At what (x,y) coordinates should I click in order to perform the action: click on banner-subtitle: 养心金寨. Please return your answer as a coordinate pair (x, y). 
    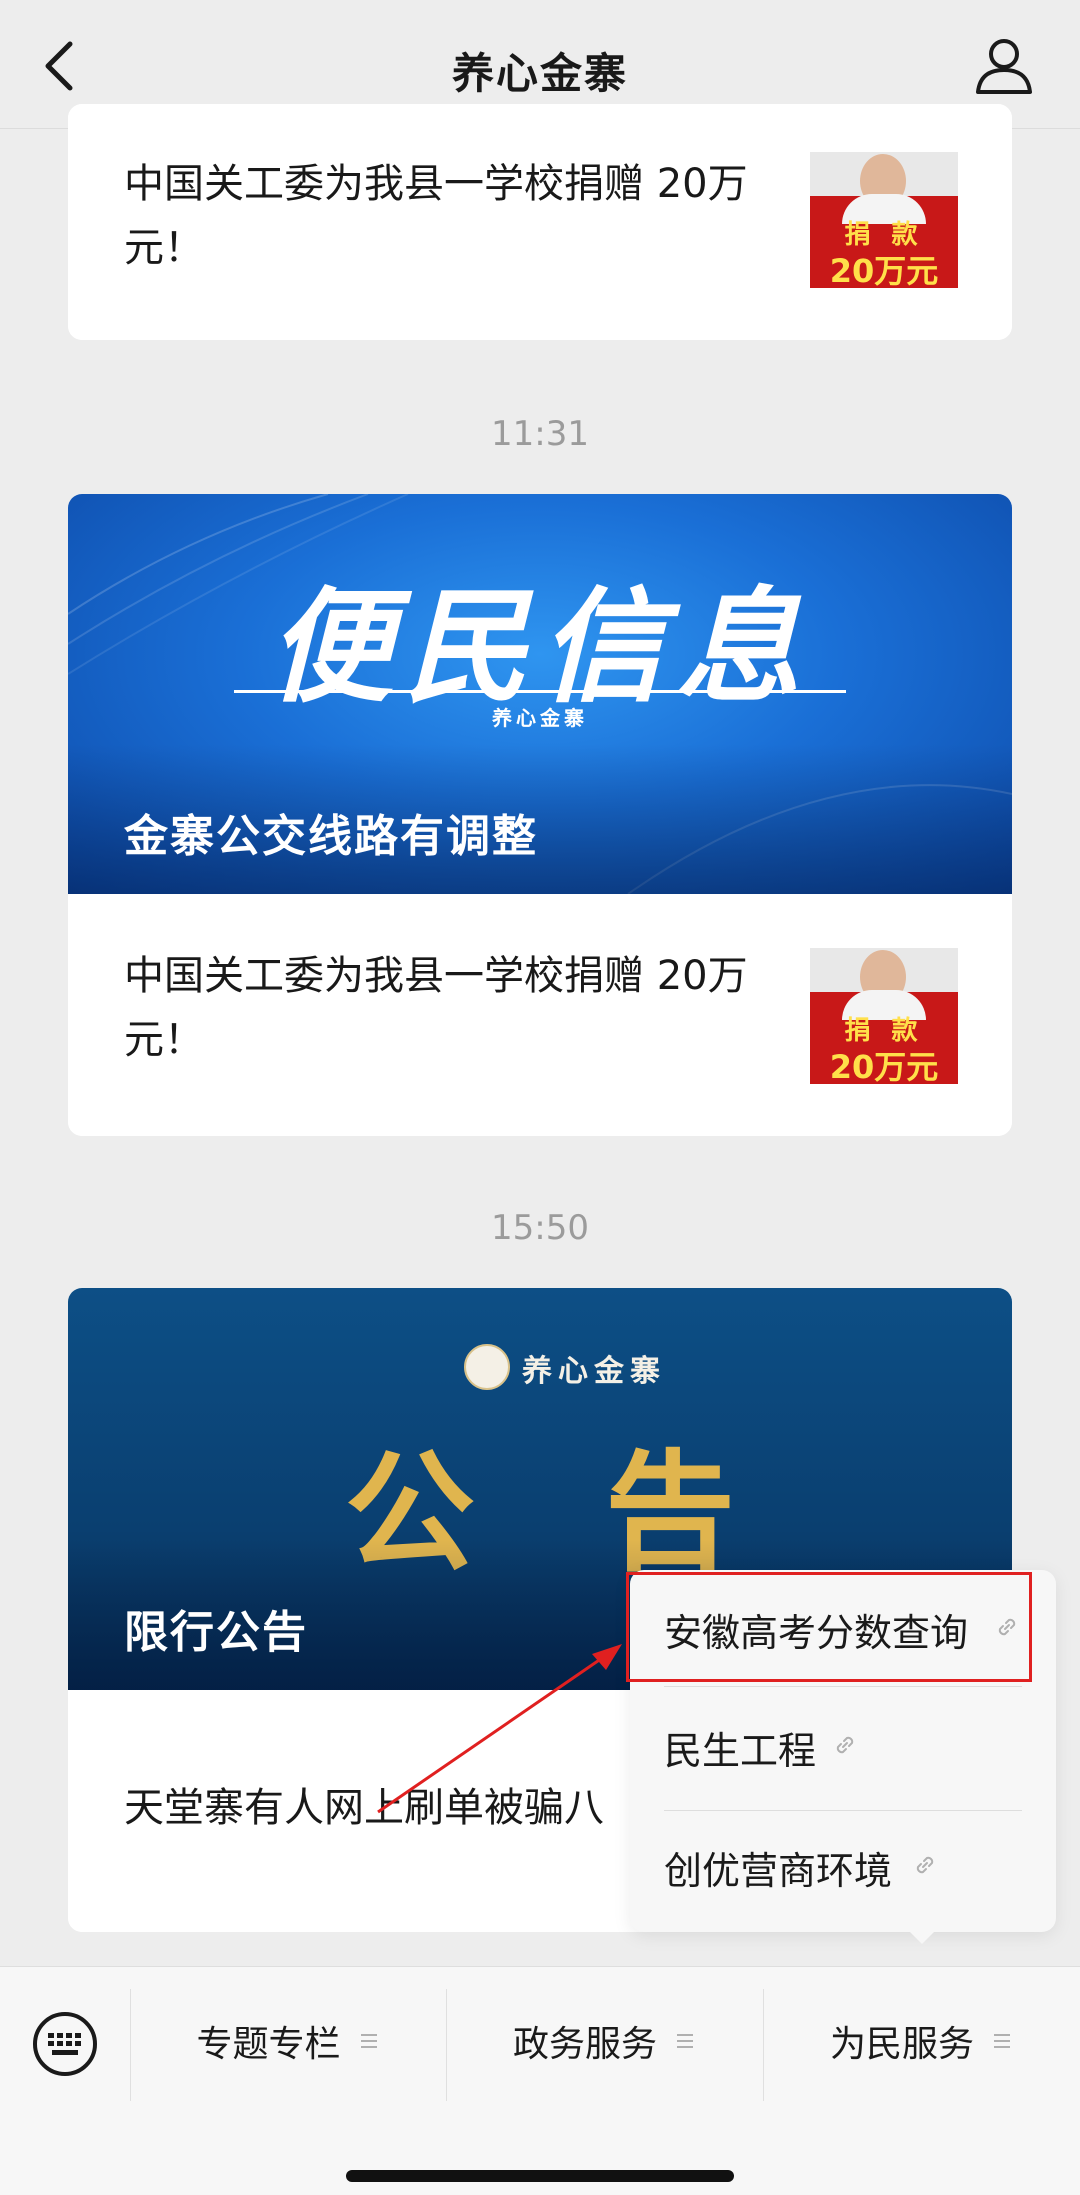
    Looking at the image, I should click on (540, 718).